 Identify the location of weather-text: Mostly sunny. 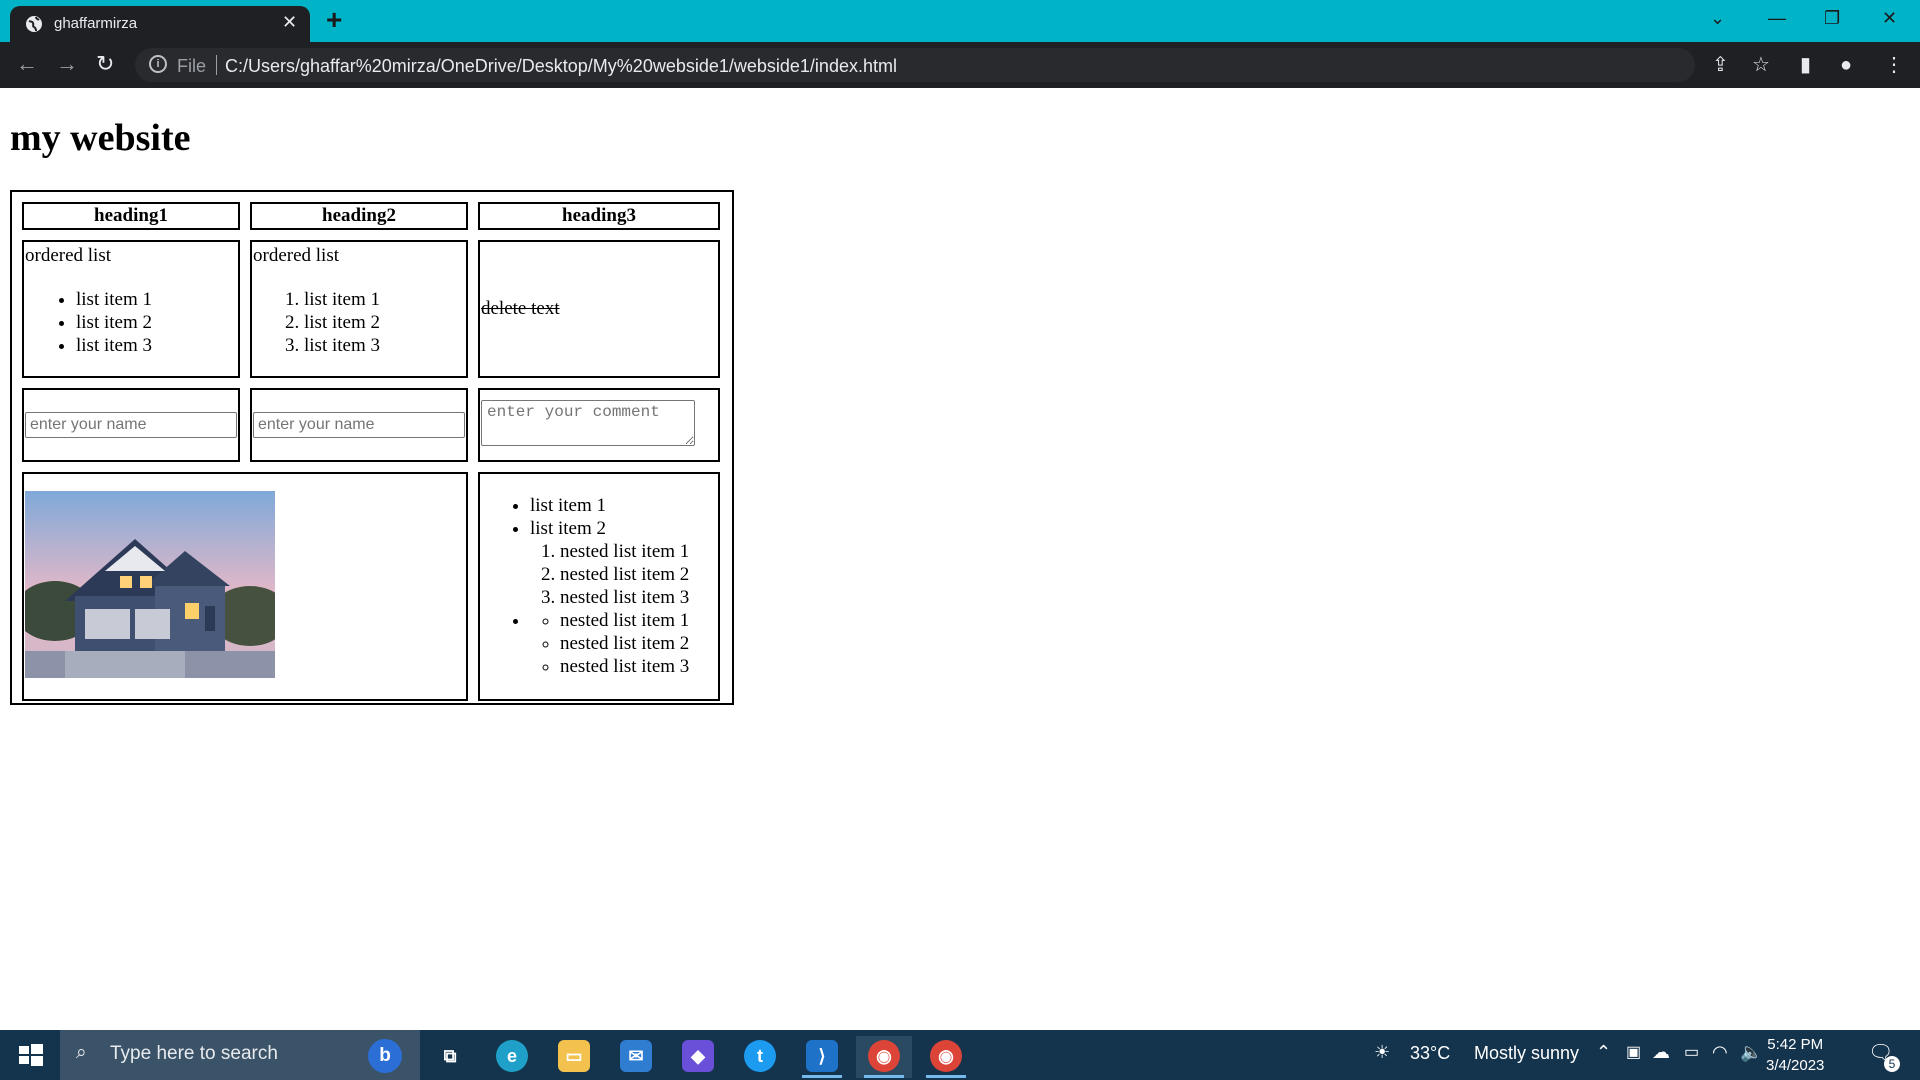
(1526, 1053).